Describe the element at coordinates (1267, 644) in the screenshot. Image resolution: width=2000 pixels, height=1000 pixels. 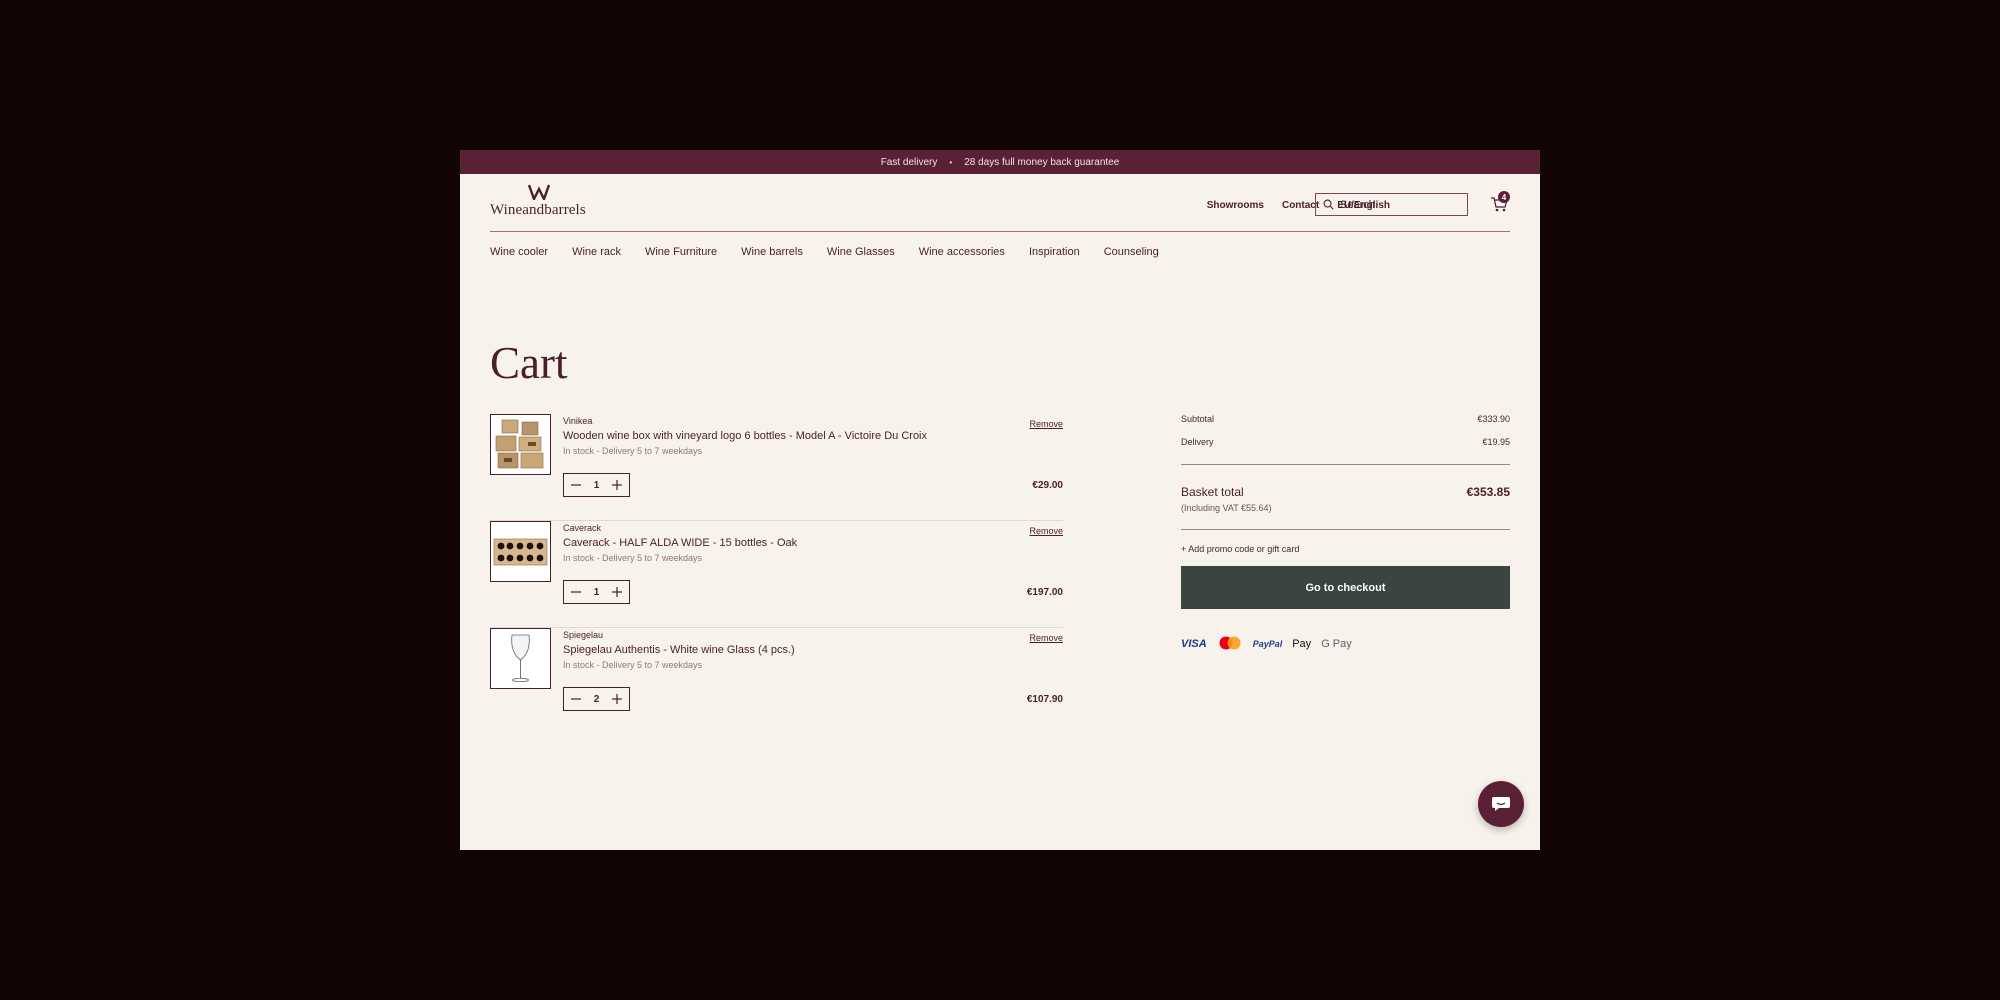
I see `paypal-icon: PayPal` at that location.